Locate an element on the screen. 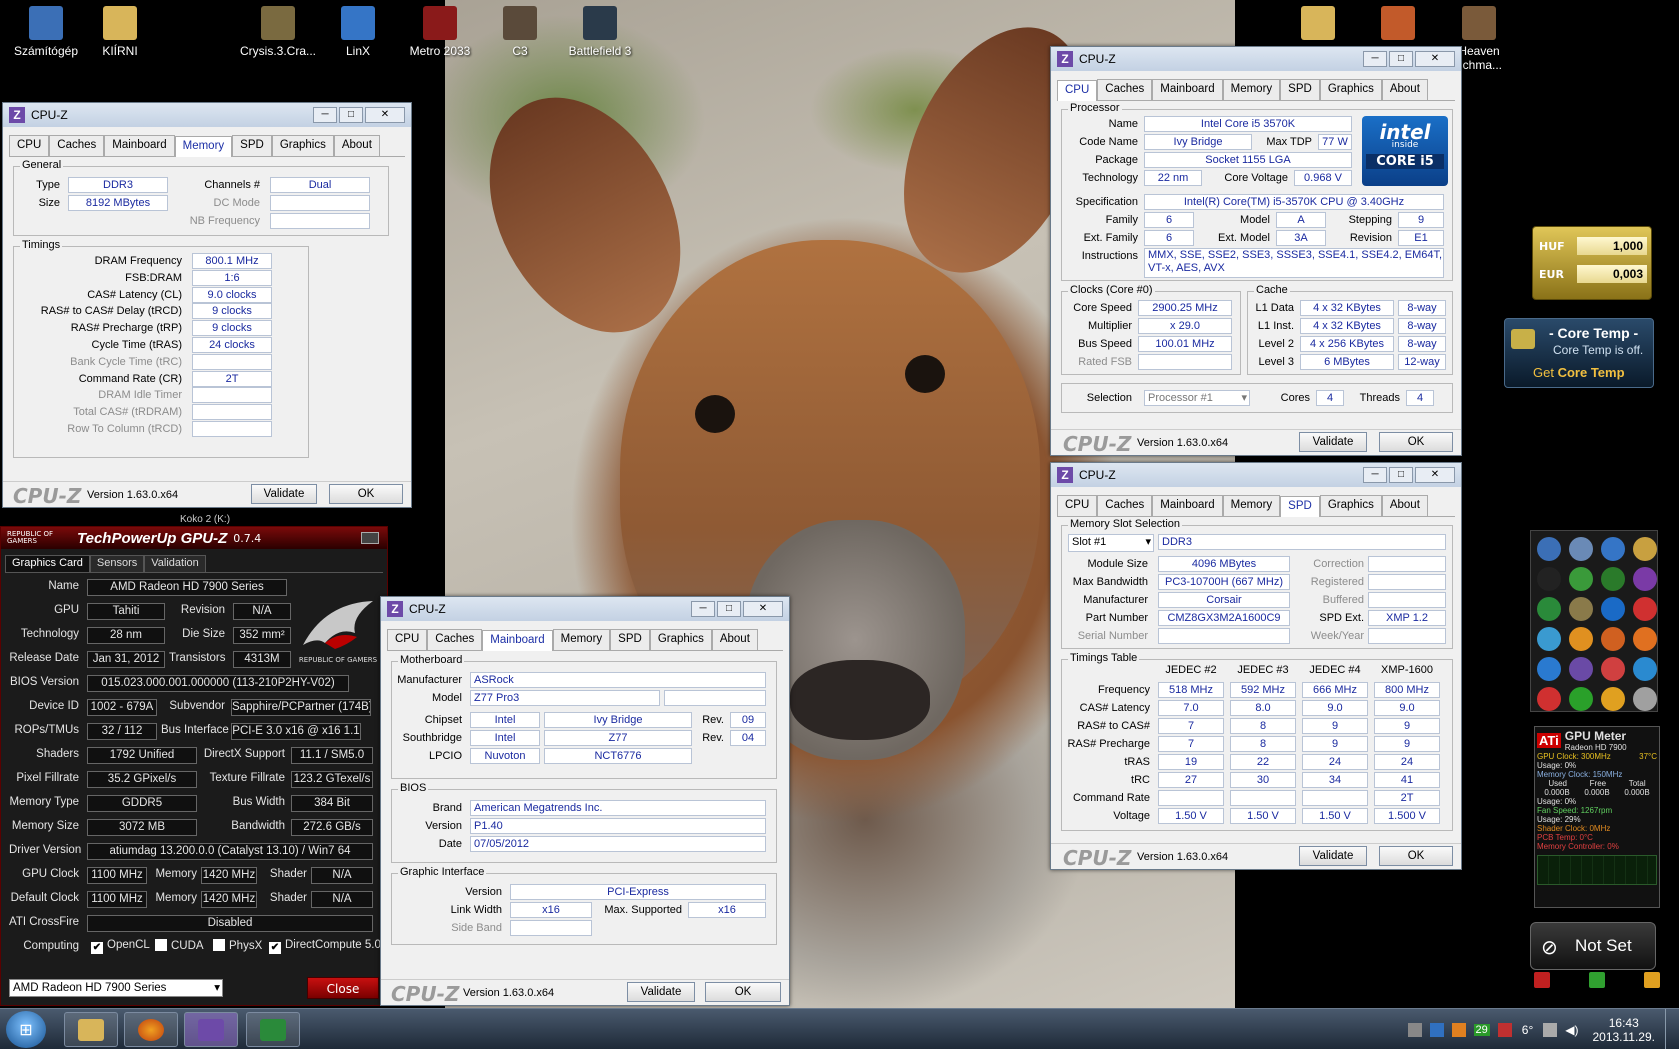  processor-select: Processor #1 ▾ is located at coordinates (1197, 398).